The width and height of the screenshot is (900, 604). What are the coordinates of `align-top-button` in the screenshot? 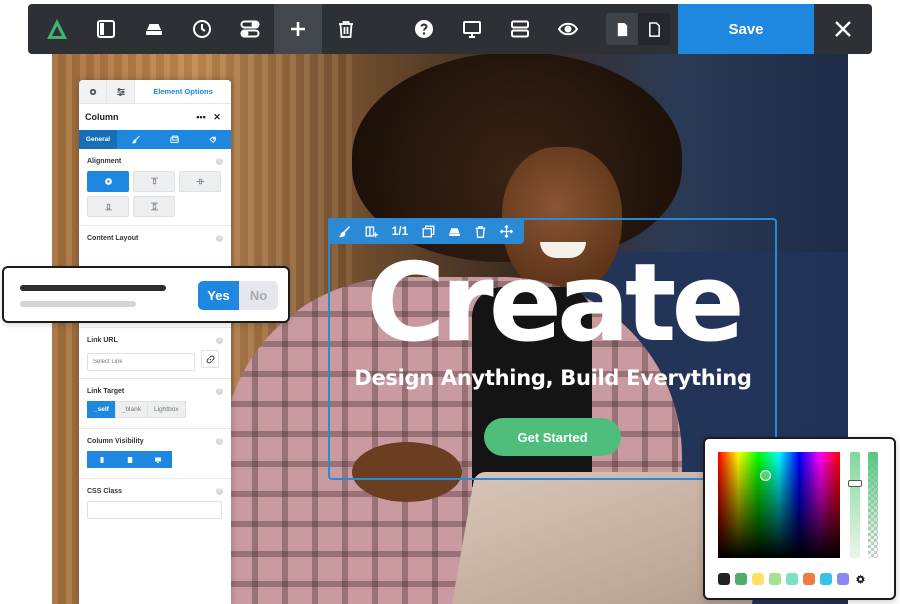 It's located at (154, 181).